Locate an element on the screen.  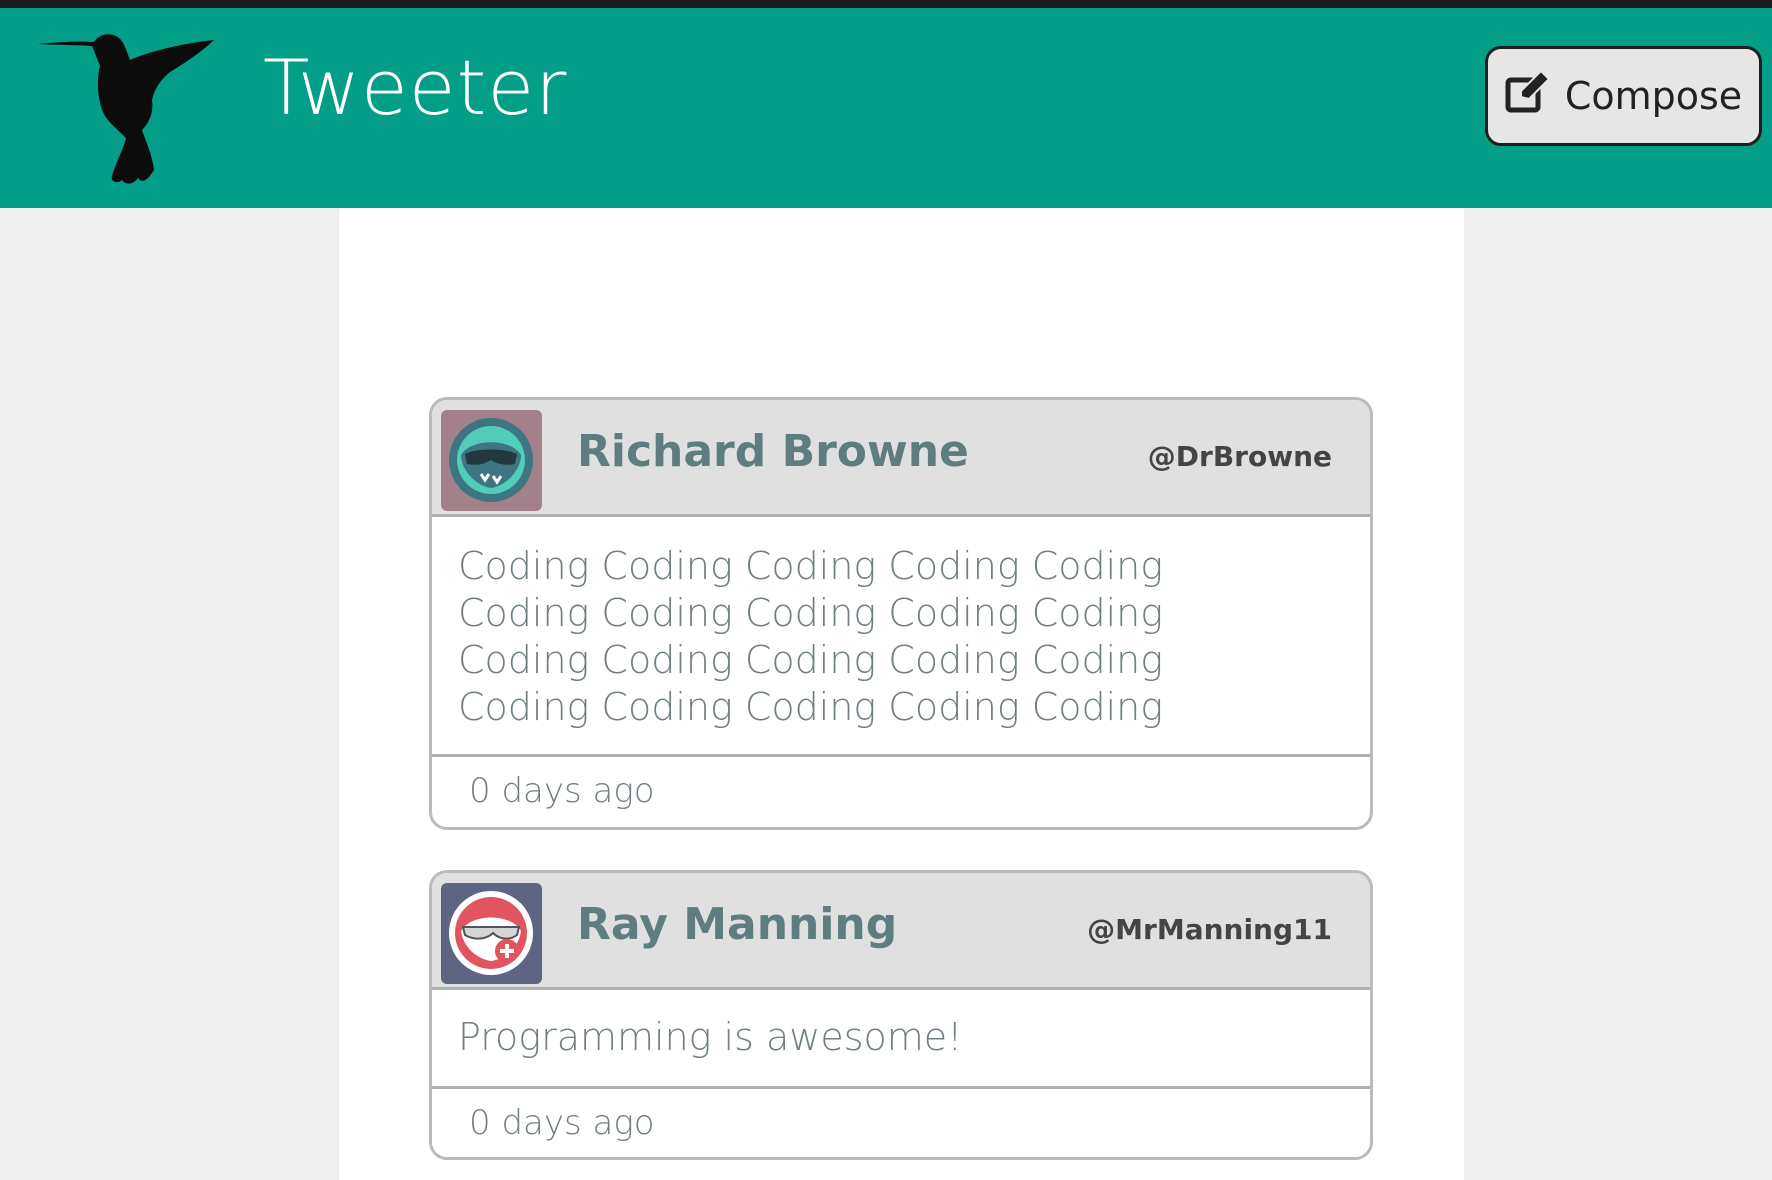
masked-face-avatar-icon is located at coordinates (491, 460).